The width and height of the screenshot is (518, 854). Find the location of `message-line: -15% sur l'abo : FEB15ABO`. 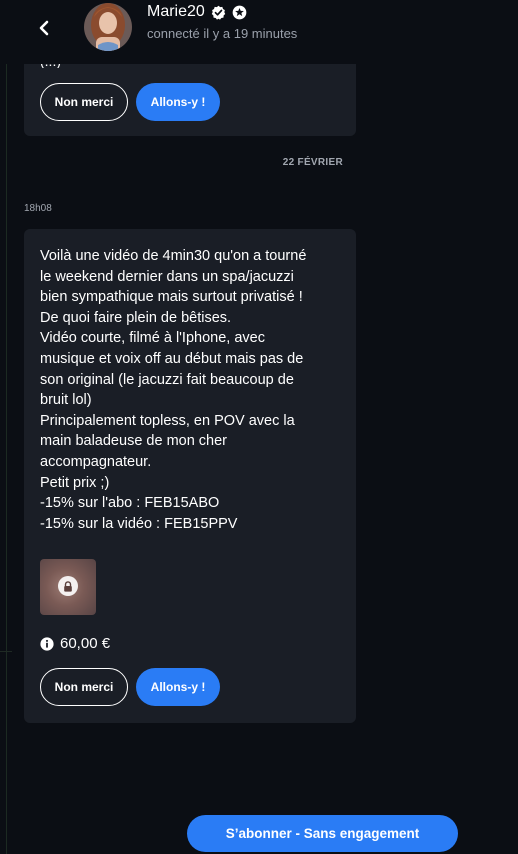

message-line: -15% sur l'abo : FEB15ABO is located at coordinates (130, 503).